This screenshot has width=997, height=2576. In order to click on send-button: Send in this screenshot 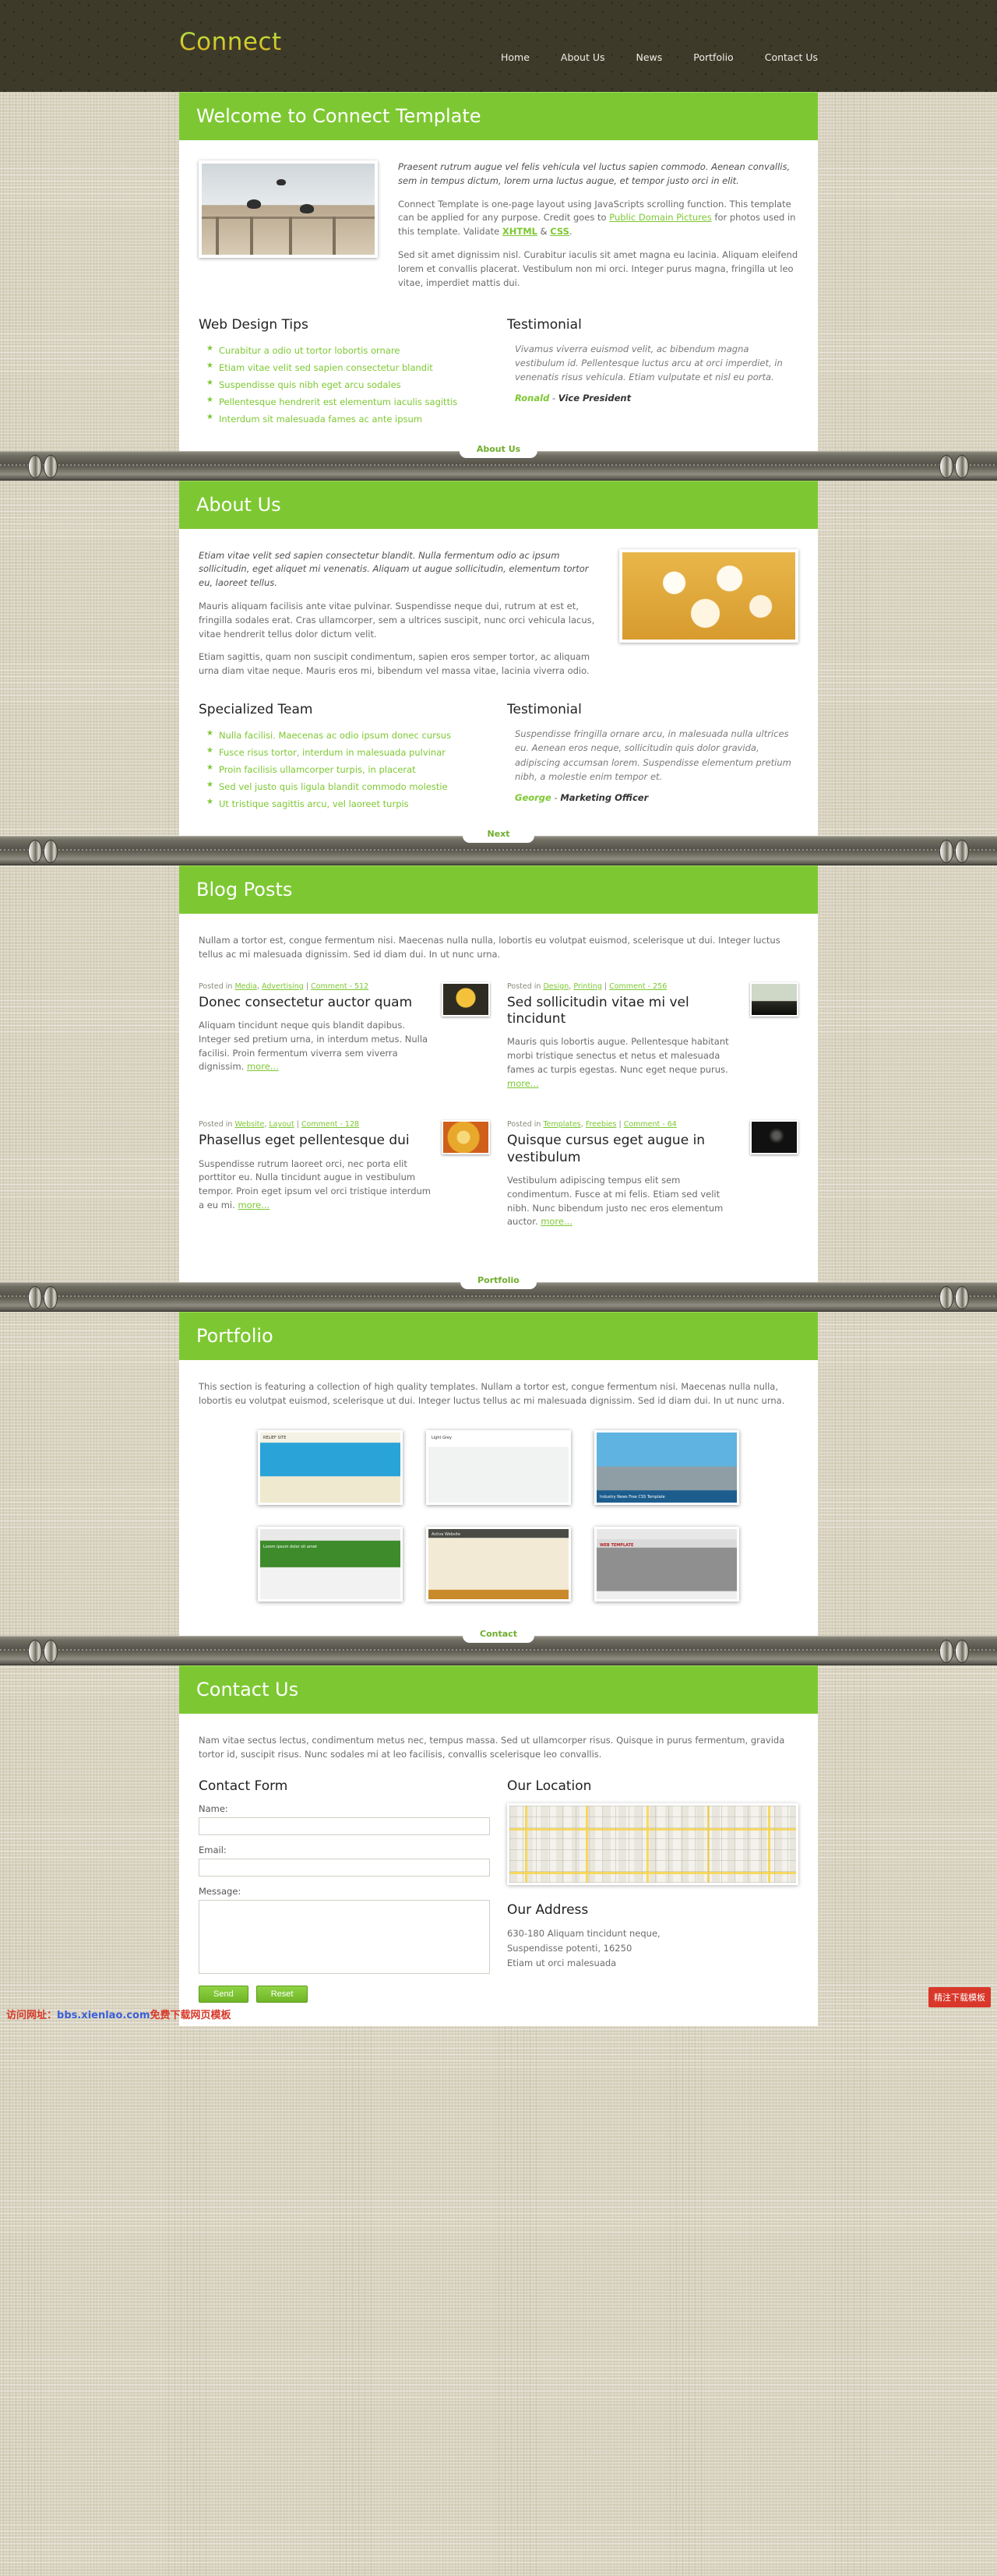, I will do `click(223, 1994)`.